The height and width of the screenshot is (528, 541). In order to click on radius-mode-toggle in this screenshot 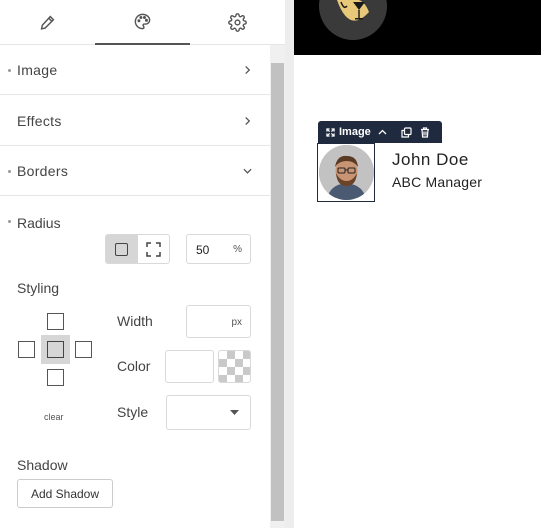, I will do `click(137, 249)`.